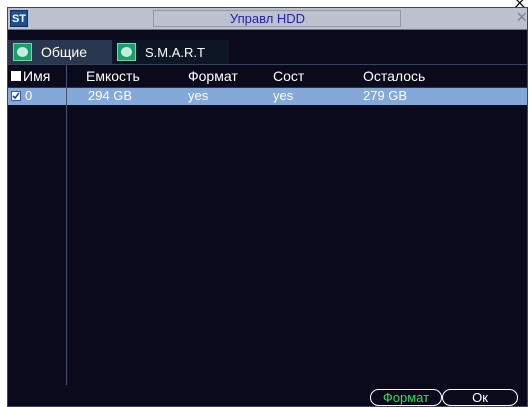 The image size is (529, 407). What do you see at coordinates (289, 76) in the screenshot?
I see `col-state-header: Сост` at bounding box center [289, 76].